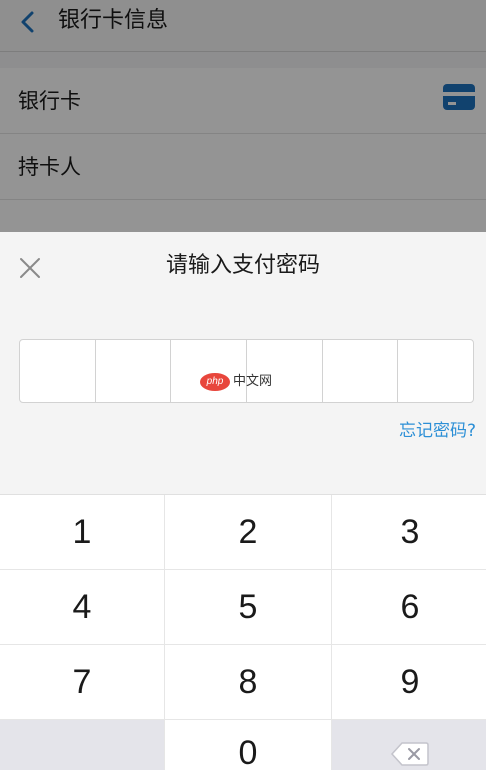 This screenshot has width=486, height=770. I want to click on key-6: 6, so click(409, 607).